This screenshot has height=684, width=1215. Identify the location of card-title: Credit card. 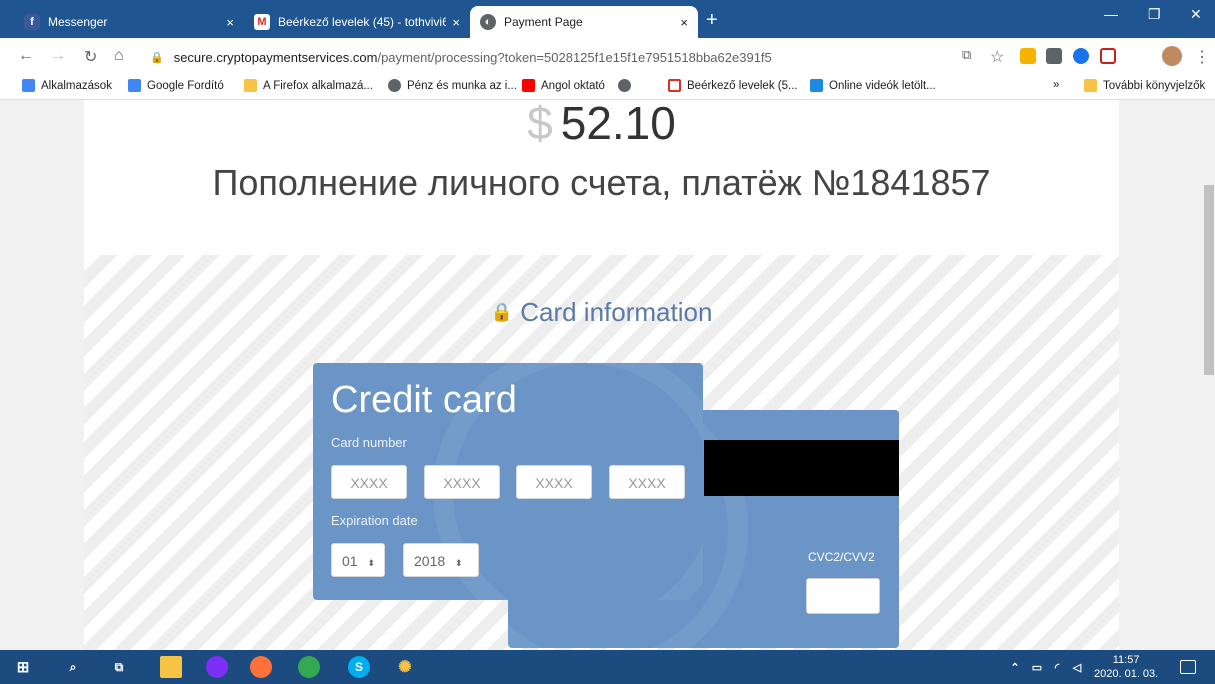
(424, 400).